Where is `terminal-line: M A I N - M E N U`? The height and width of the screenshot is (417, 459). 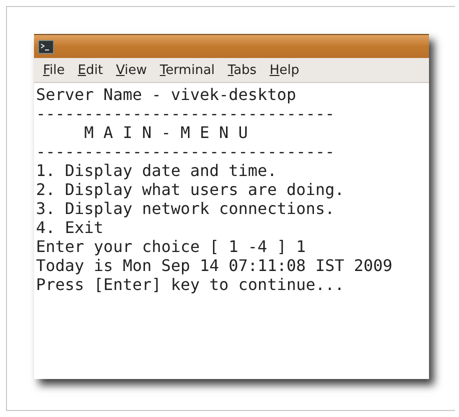
terminal-line: M A I N - M E N U is located at coordinates (165, 132).